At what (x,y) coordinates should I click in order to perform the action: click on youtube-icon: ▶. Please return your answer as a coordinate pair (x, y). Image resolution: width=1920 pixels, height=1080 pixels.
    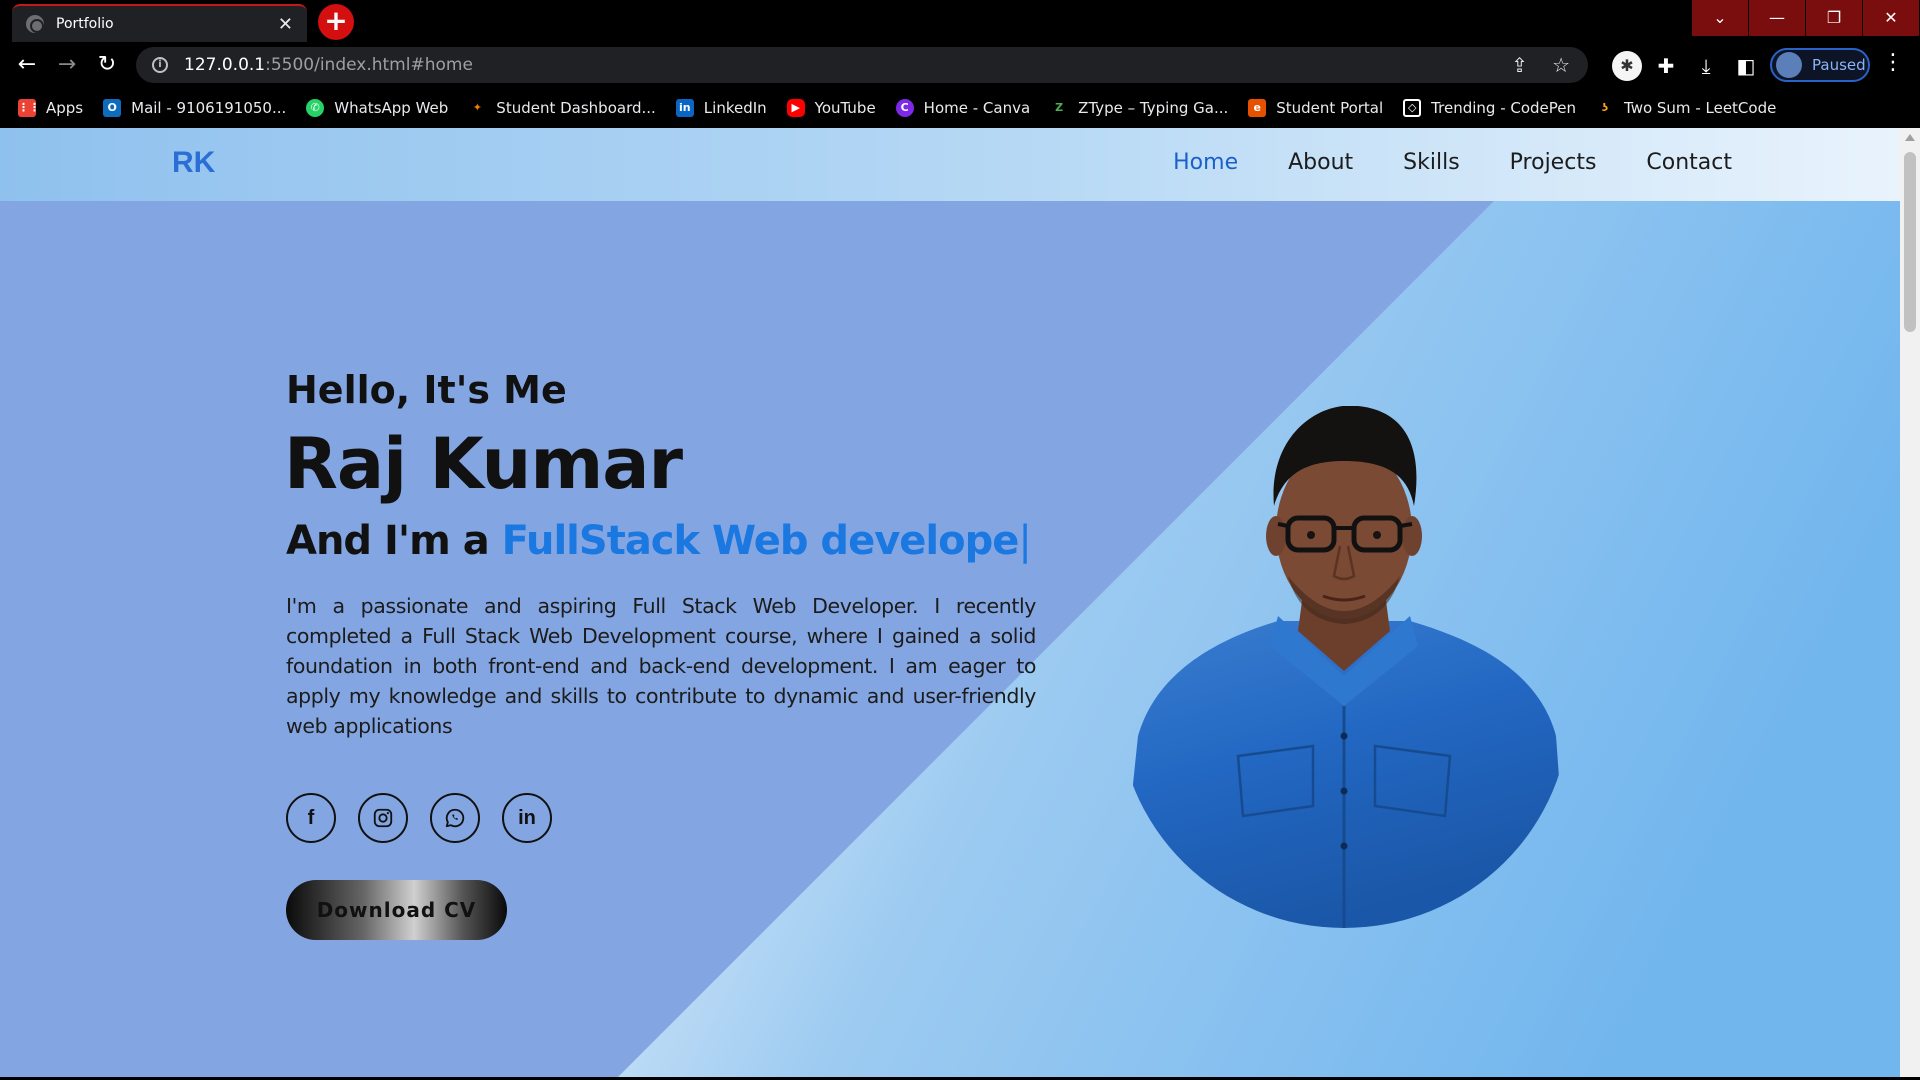
    Looking at the image, I should click on (795, 108).